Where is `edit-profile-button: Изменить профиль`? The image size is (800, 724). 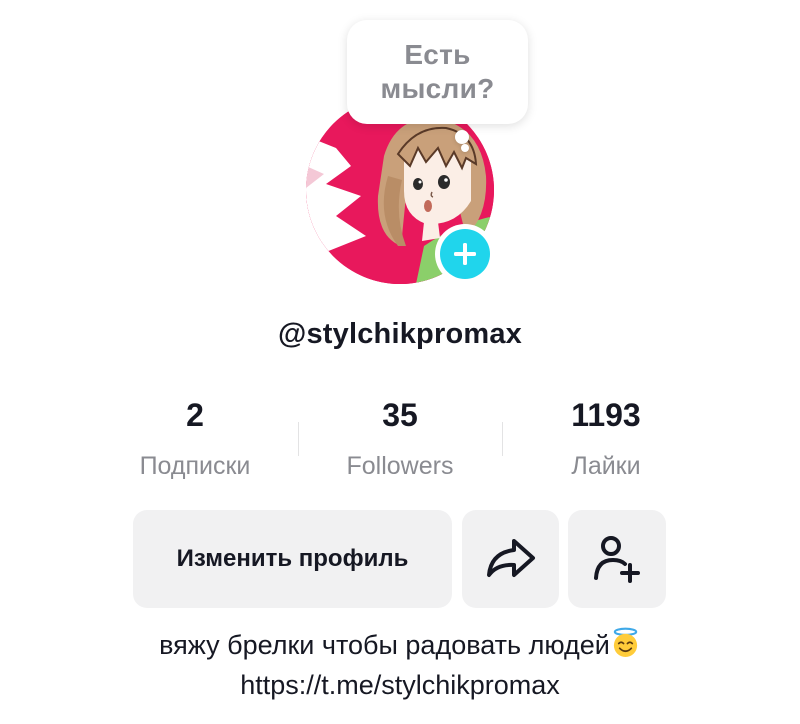 edit-profile-button: Изменить профиль is located at coordinates (292, 559).